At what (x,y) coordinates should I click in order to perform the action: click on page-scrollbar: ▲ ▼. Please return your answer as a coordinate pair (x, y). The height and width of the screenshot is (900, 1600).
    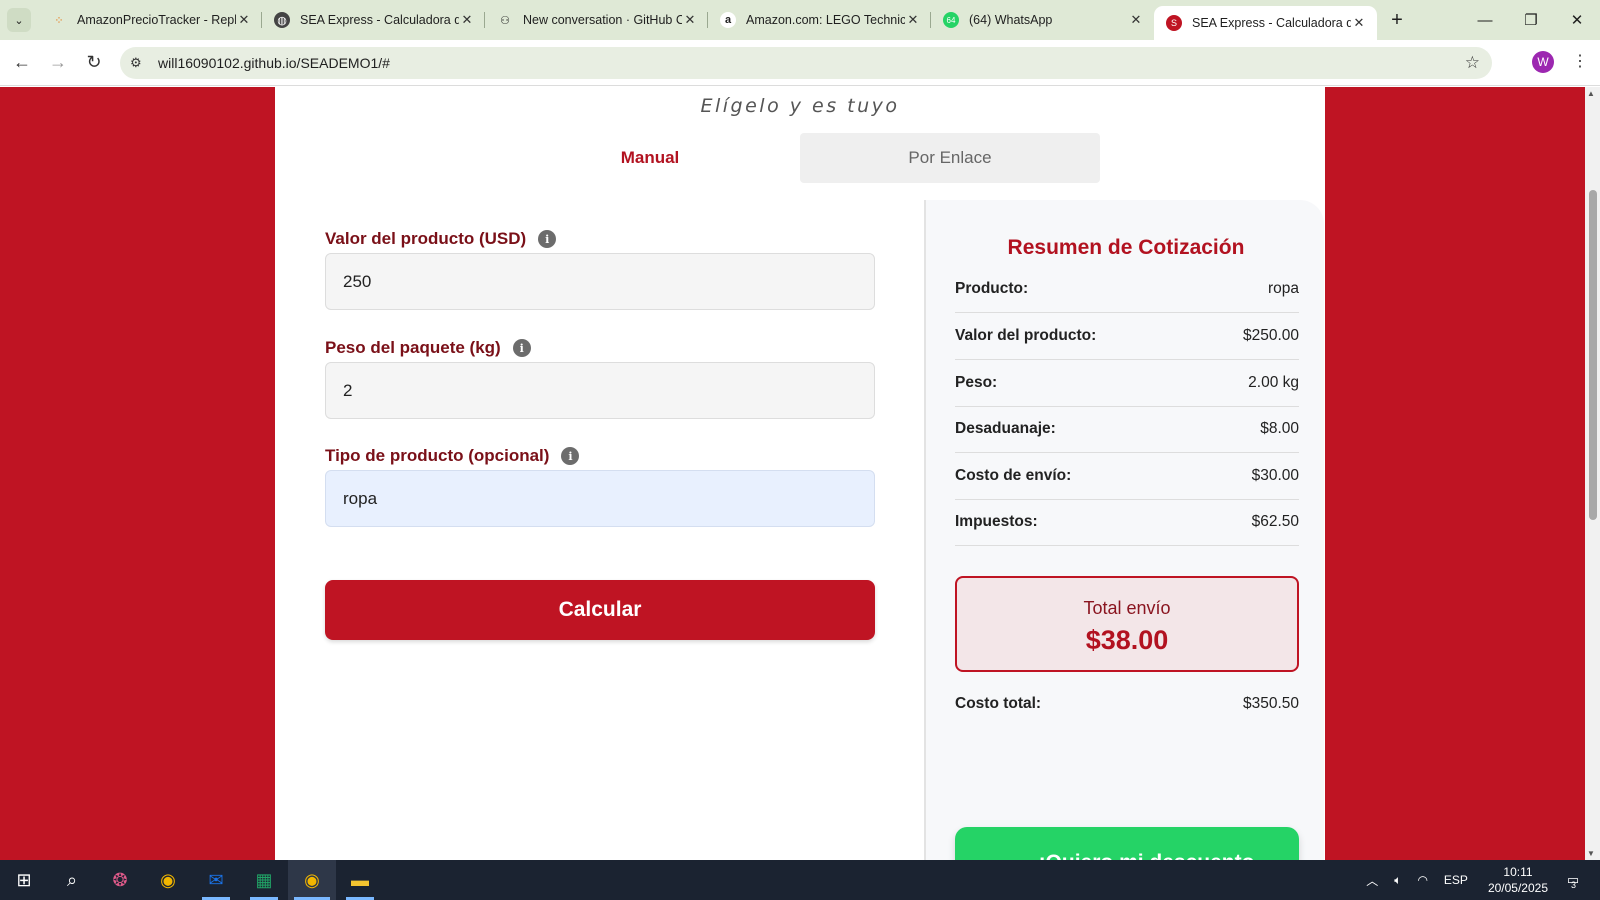
    Looking at the image, I should click on (1592, 473).